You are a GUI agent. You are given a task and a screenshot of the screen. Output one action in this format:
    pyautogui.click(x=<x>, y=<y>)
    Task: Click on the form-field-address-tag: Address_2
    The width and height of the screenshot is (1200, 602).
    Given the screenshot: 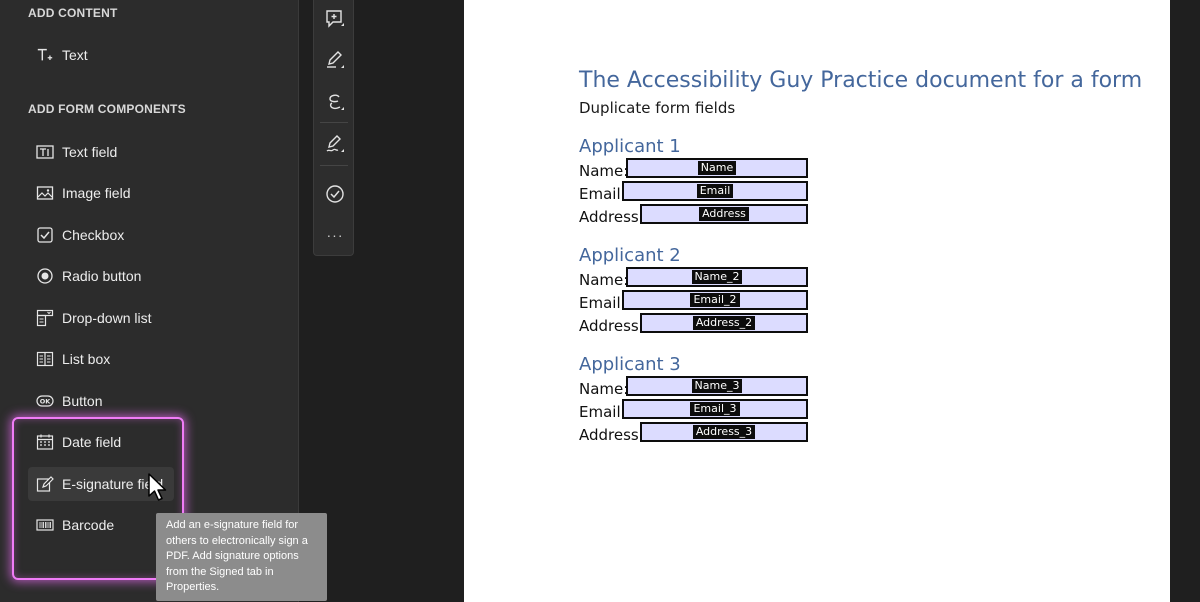 What is the action you would take?
    pyautogui.click(x=724, y=323)
    